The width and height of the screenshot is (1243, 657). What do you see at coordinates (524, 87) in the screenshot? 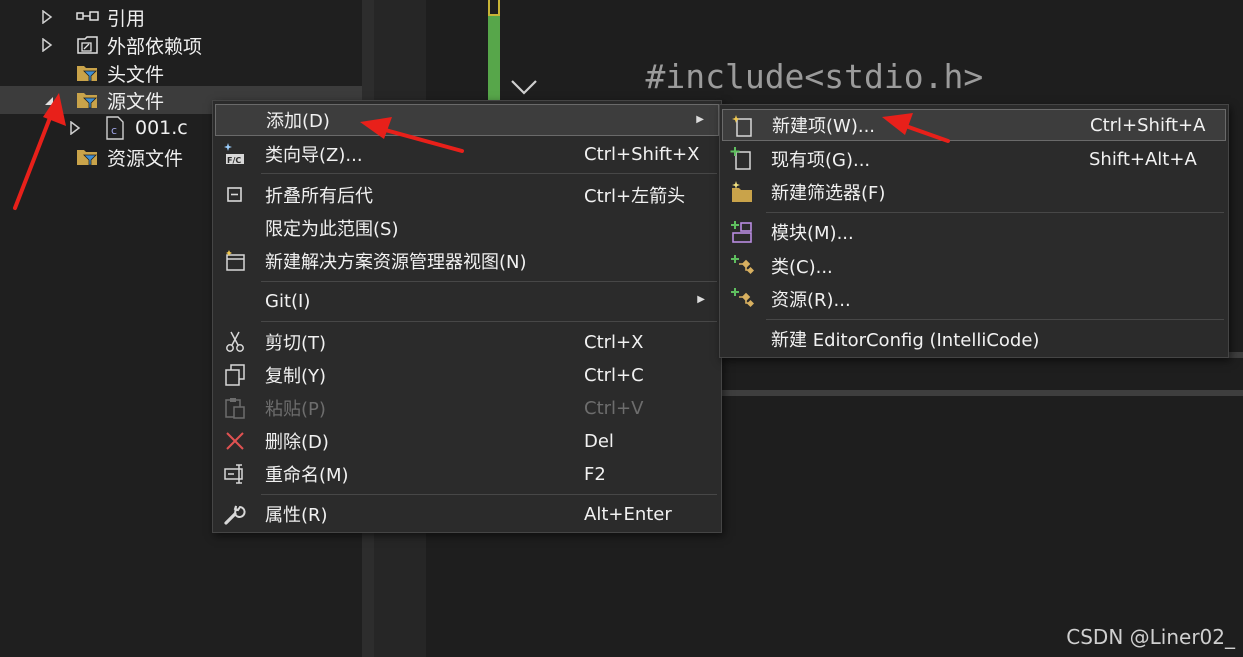
I see `fold-chevron-icon` at bounding box center [524, 87].